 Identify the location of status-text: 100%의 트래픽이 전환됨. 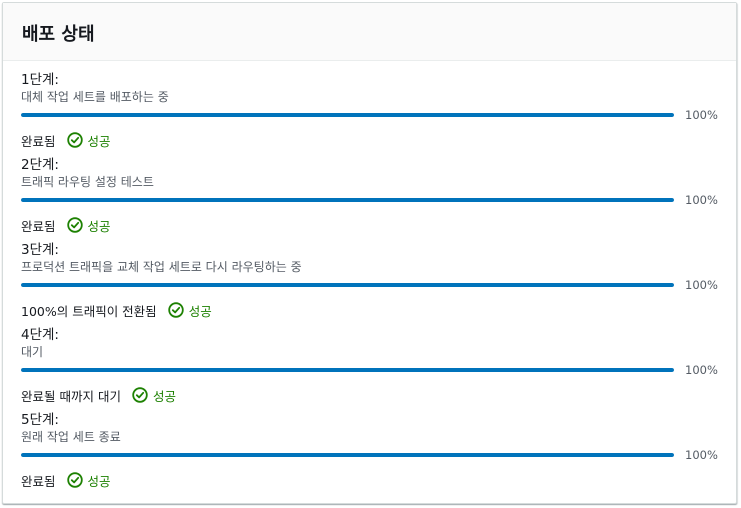
(89, 311).